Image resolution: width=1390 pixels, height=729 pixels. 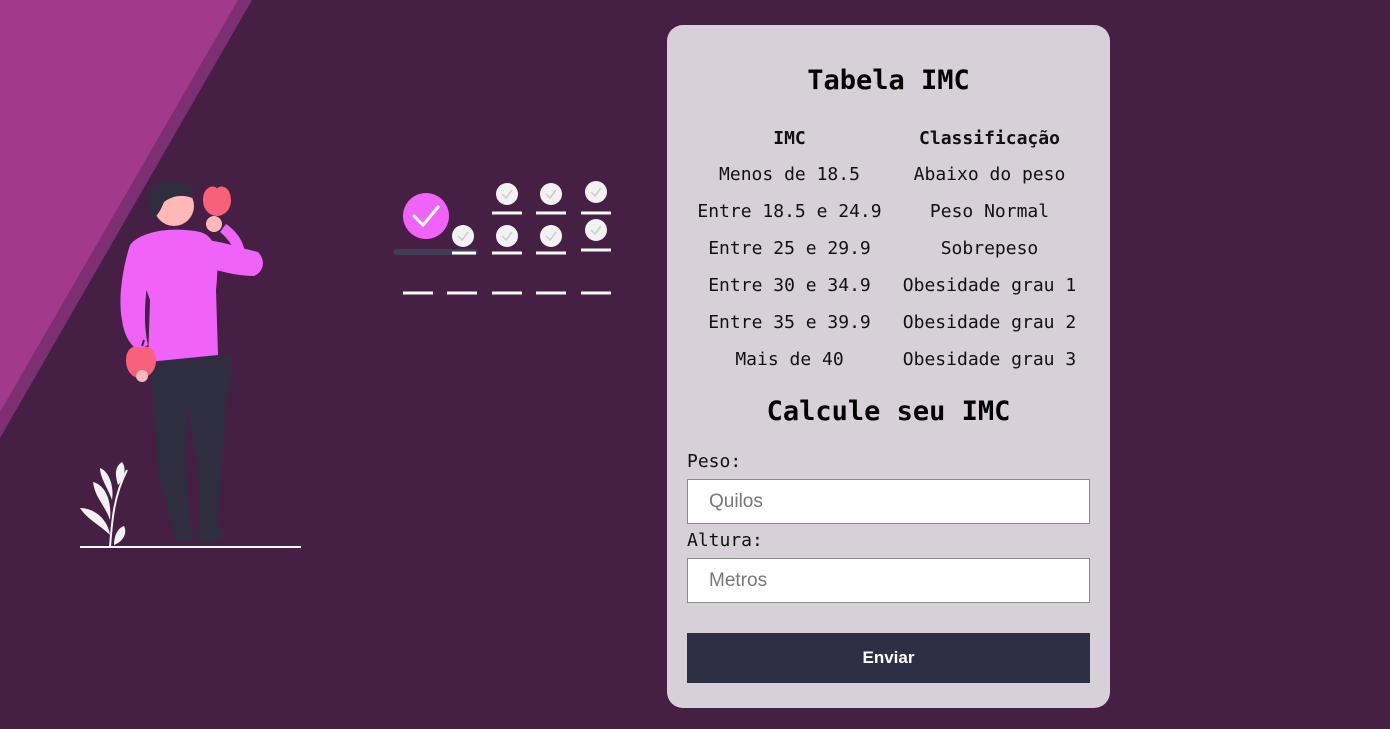 I want to click on table-cell-imc: Menos de 18.5, so click(x=789, y=174).